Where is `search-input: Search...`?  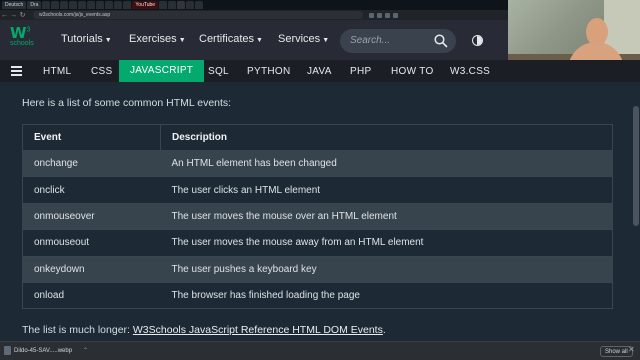 search-input: Search... is located at coordinates (398, 41).